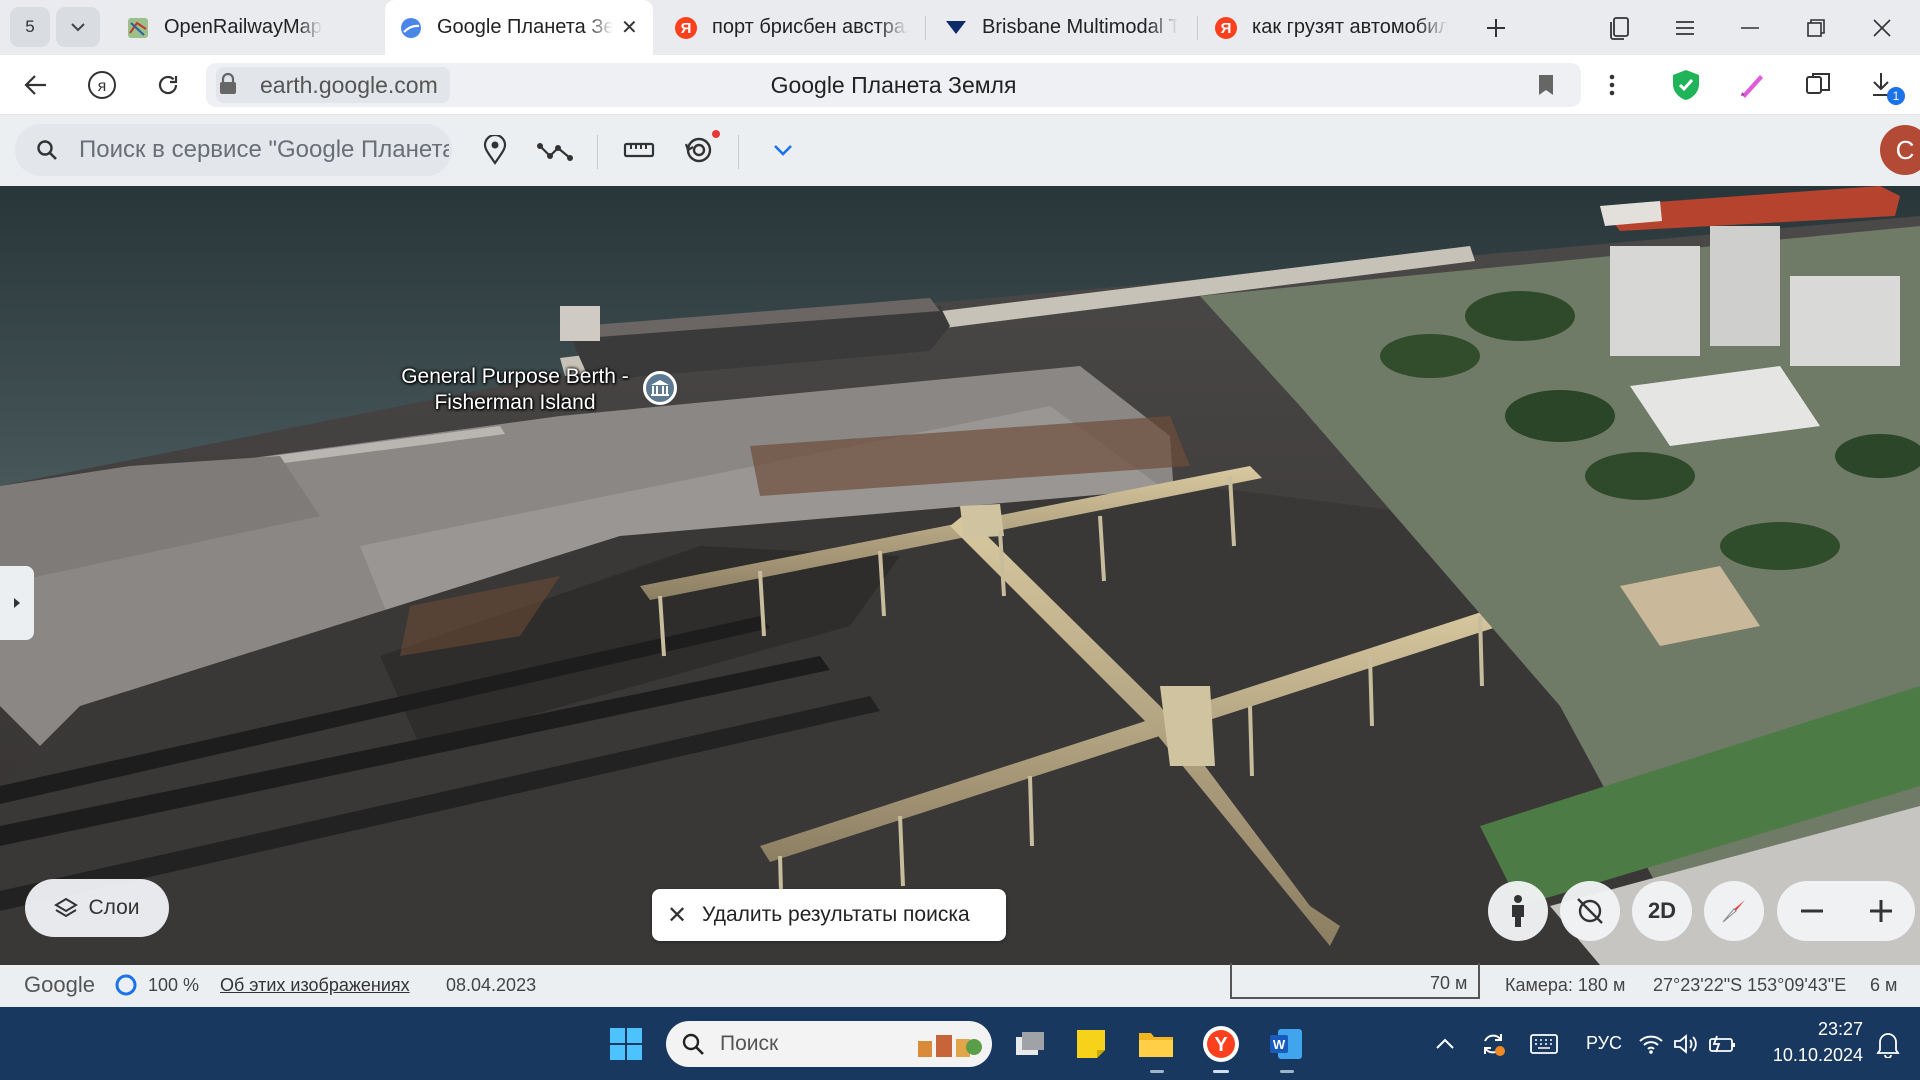 The height and width of the screenshot is (1080, 1920). Describe the element at coordinates (677, 915) in the screenshot. I see `close-icon: ✕` at that location.